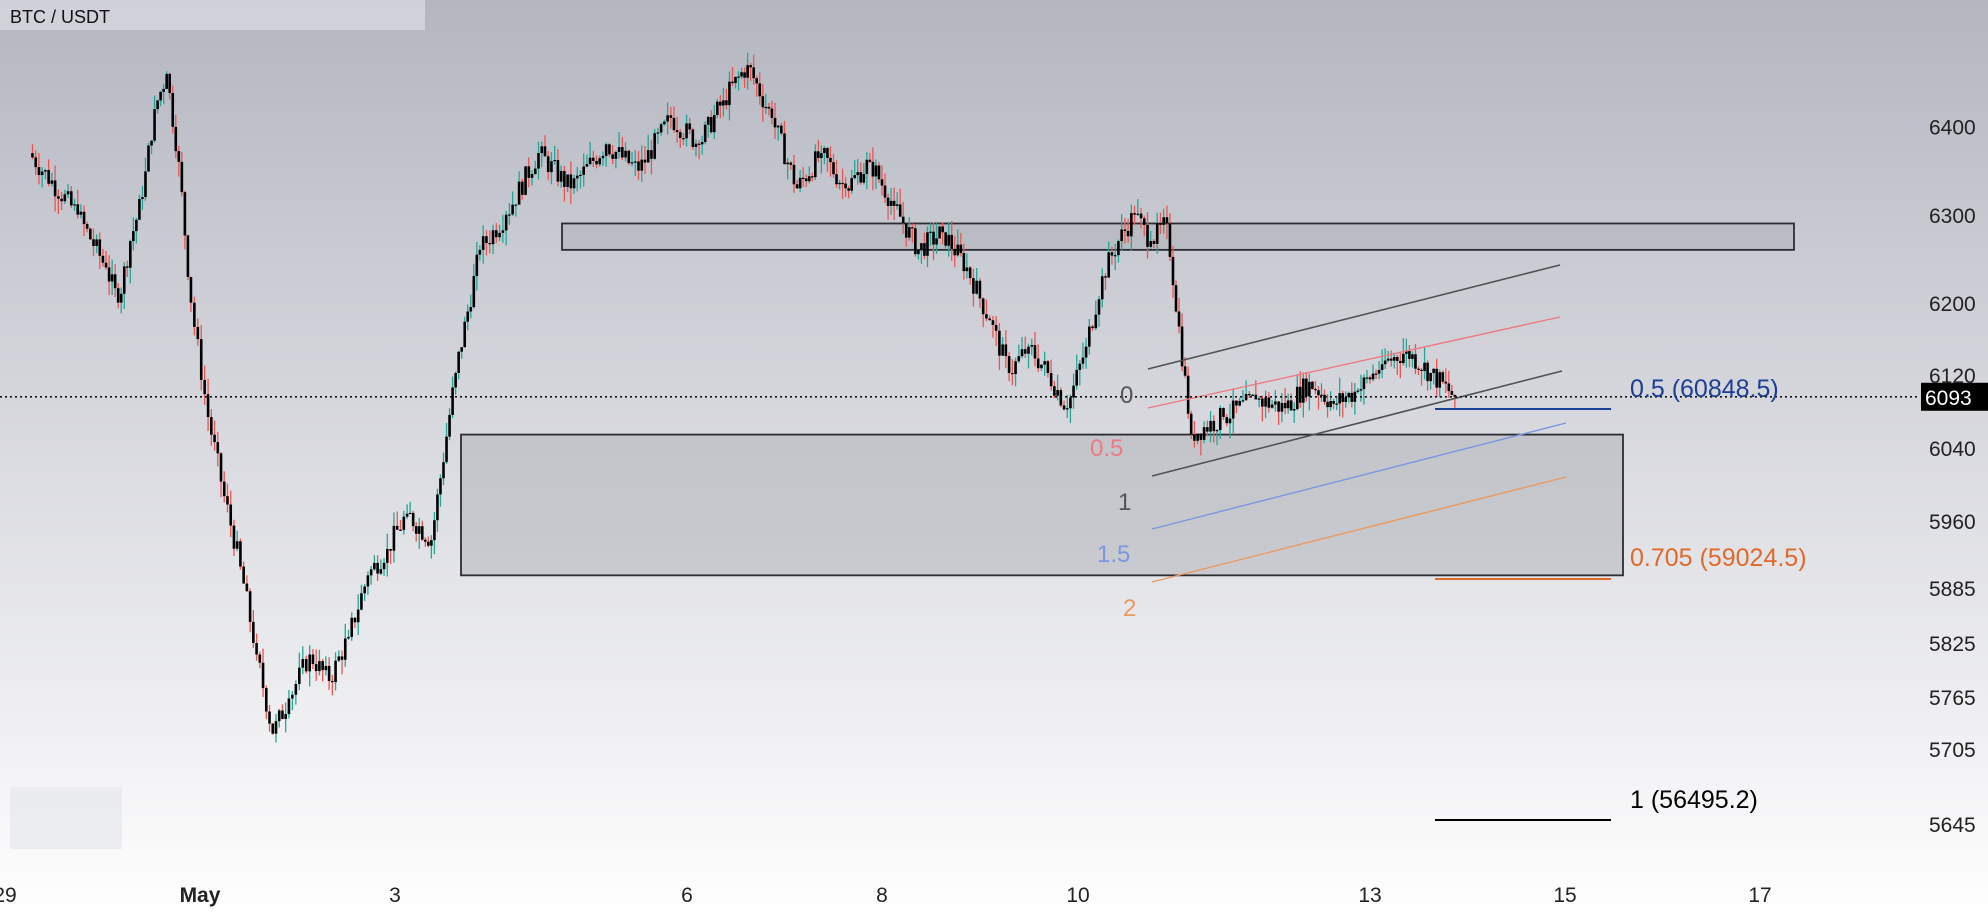 Image resolution: width=1988 pixels, height=922 pixels. I want to click on y-axis-tick-label: 5765, so click(1952, 698).